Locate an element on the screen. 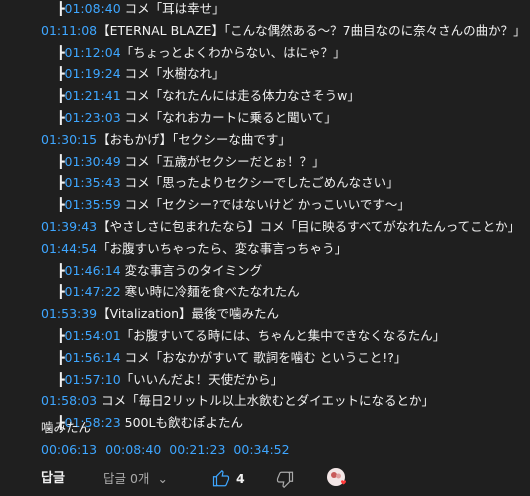 This screenshot has height=496, width=530. timestamp-link: 01:30:15 is located at coordinates (69, 139).